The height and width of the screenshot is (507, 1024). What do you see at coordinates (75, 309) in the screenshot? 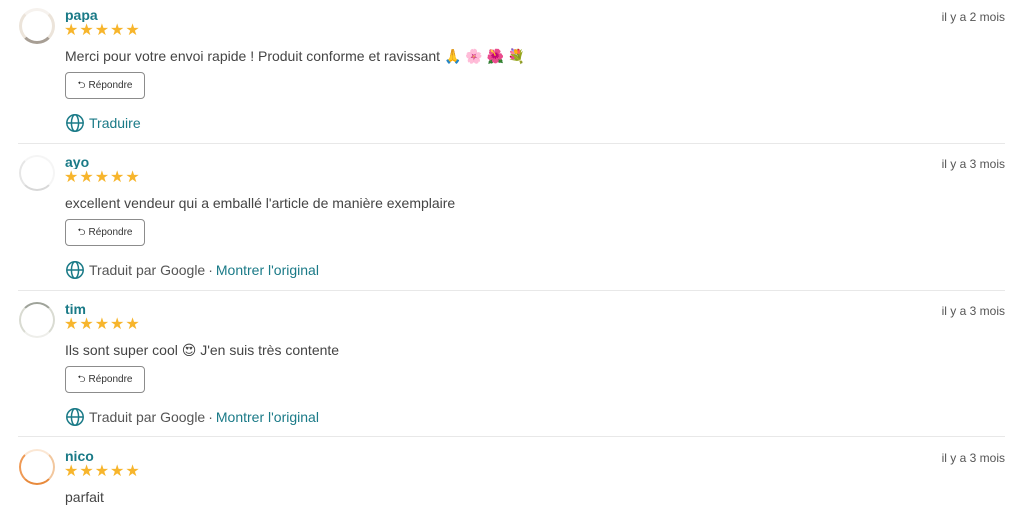
I see `reviewer-name: tim` at bounding box center [75, 309].